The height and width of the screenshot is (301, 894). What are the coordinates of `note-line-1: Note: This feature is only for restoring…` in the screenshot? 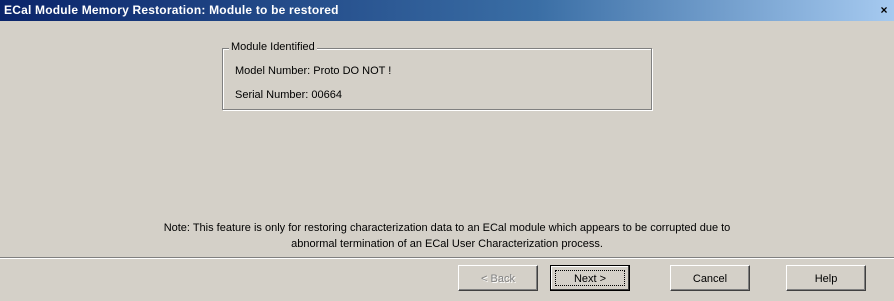 It's located at (447, 228).